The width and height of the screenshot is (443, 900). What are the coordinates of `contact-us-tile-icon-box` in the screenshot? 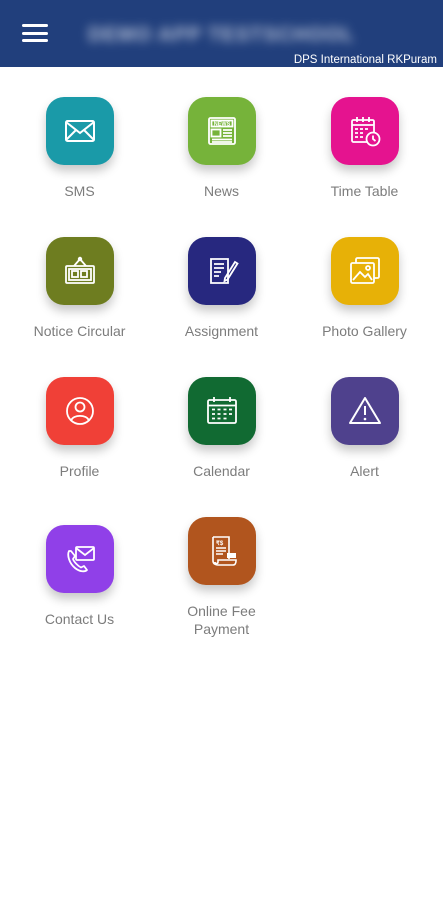 It's located at (79, 559).